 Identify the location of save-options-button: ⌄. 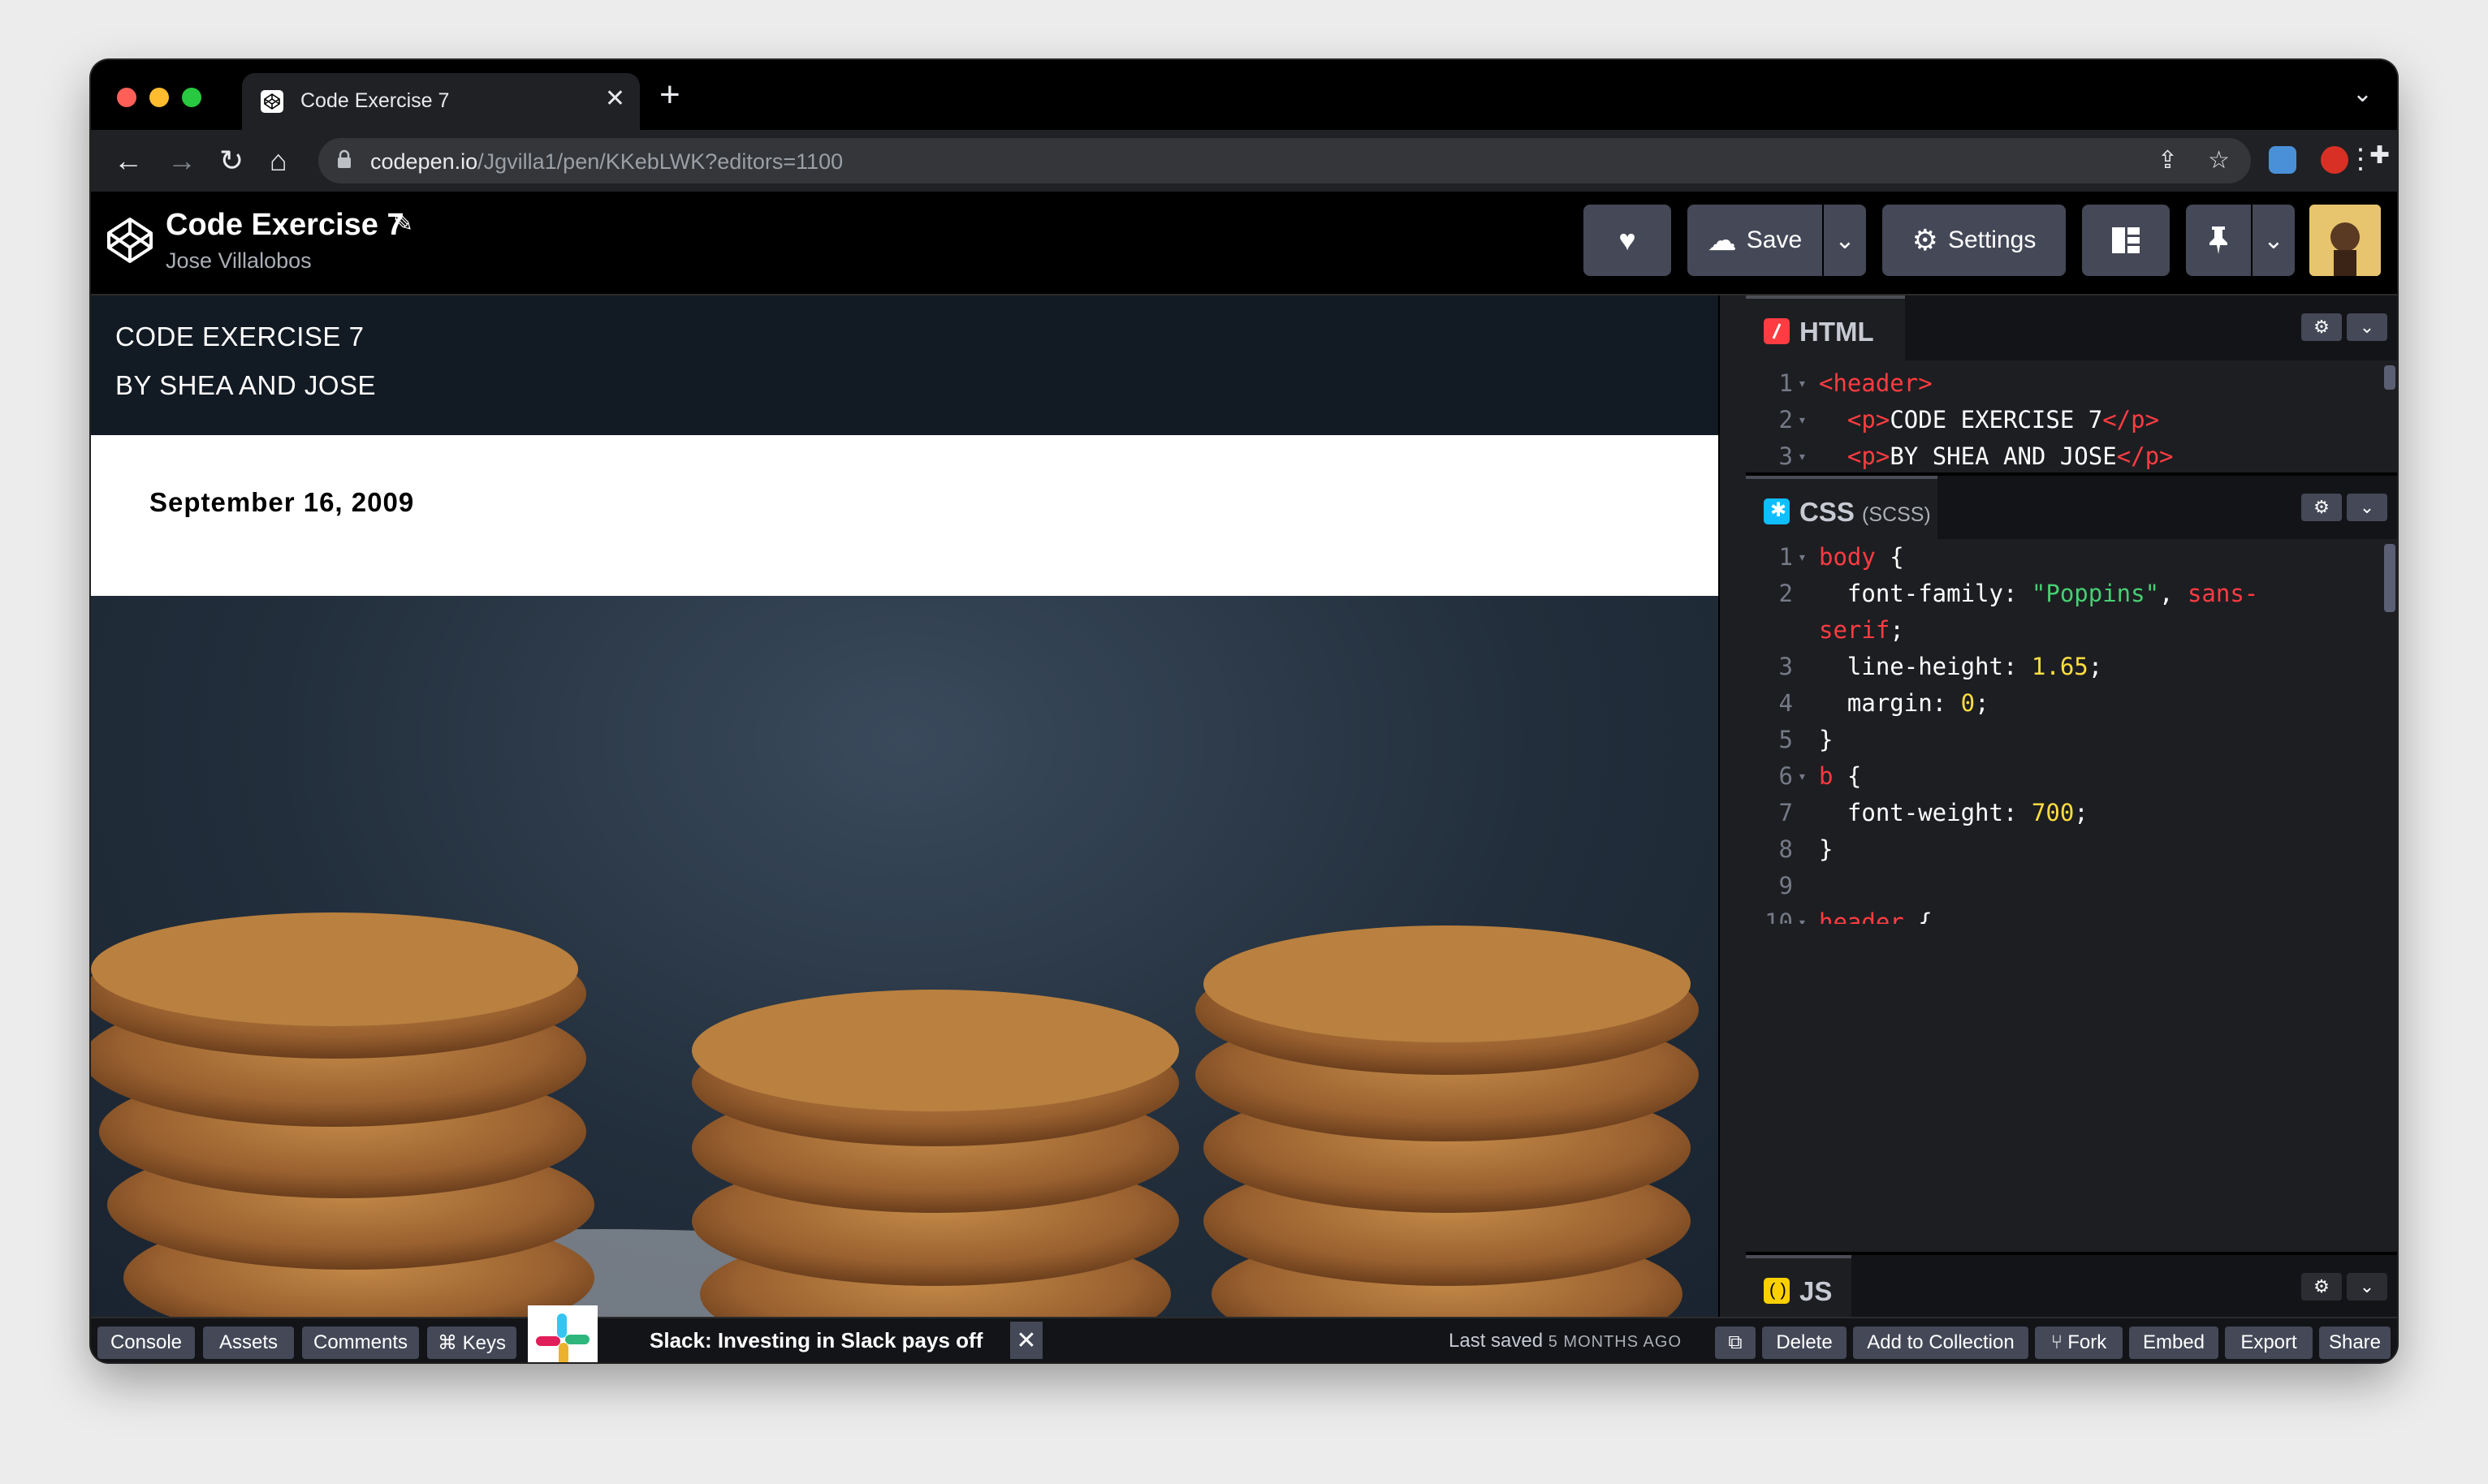
(1845, 240).